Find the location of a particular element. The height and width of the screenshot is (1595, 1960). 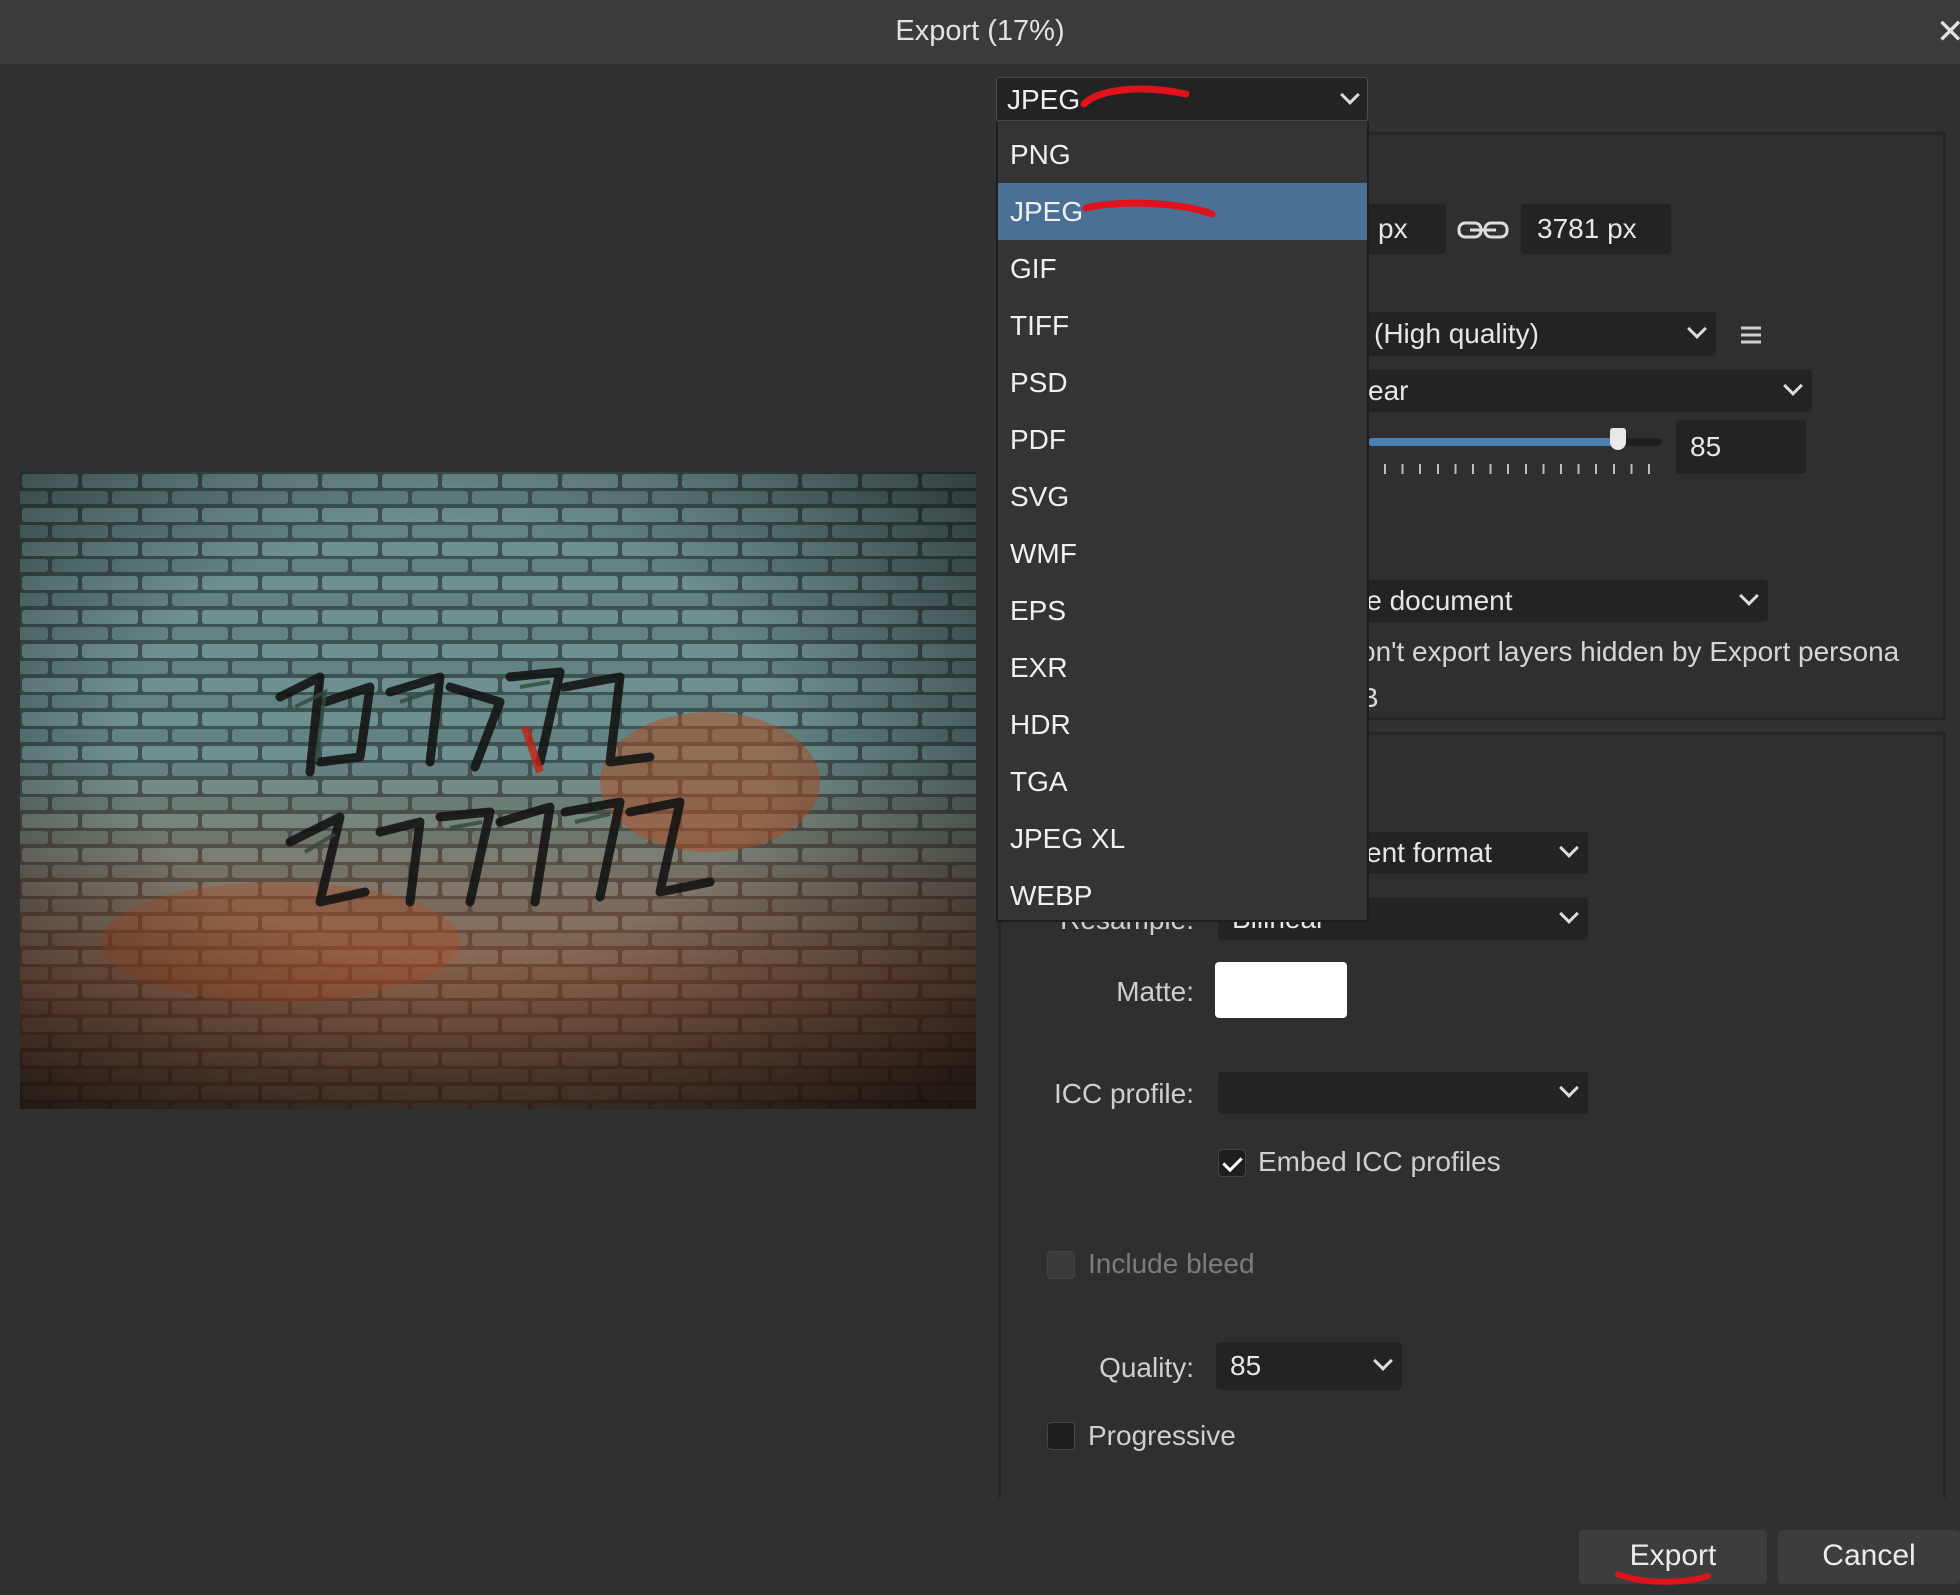

format-option-webp: WEBP is located at coordinates (1182, 895).